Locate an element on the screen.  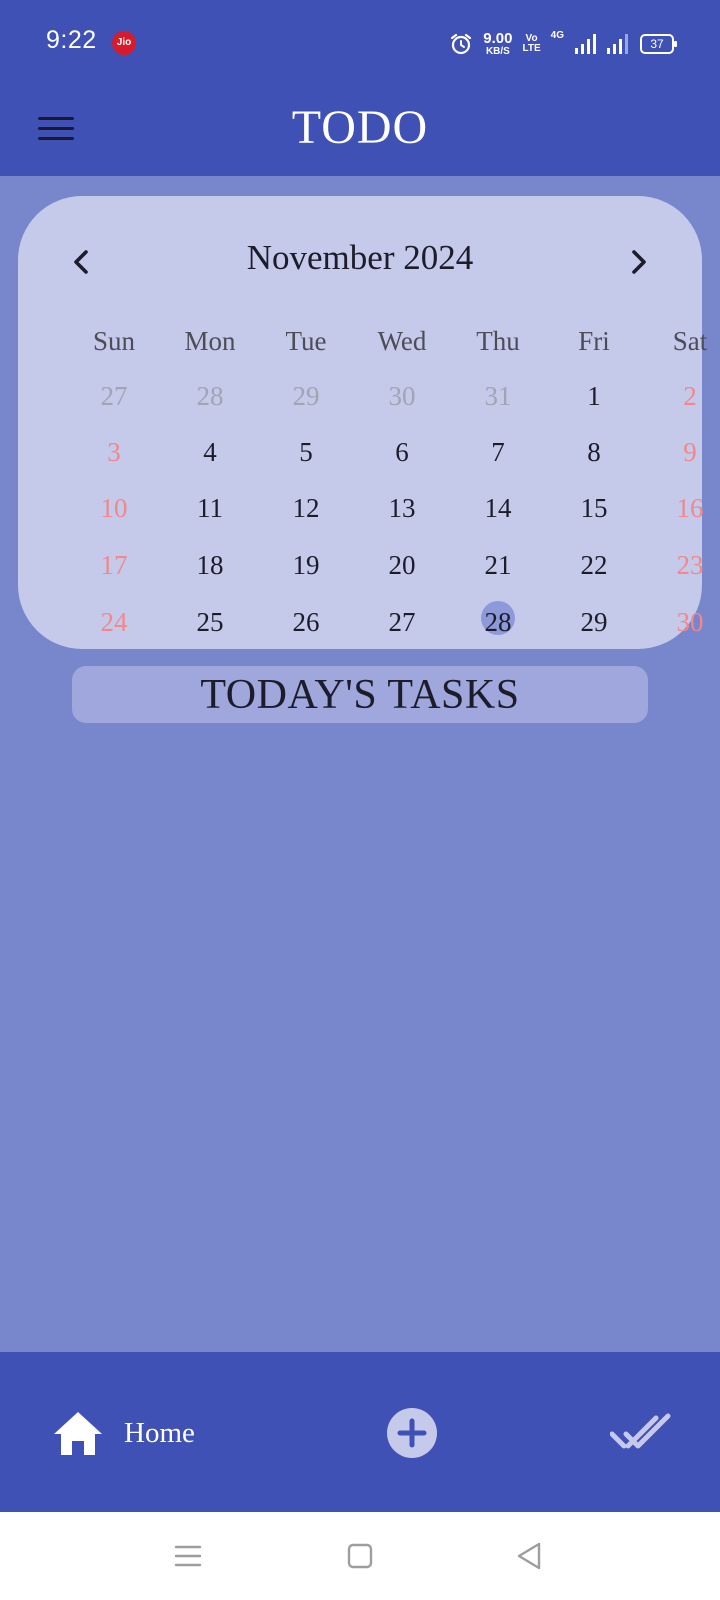
calendar-day: 26 is located at coordinates (306, 622).